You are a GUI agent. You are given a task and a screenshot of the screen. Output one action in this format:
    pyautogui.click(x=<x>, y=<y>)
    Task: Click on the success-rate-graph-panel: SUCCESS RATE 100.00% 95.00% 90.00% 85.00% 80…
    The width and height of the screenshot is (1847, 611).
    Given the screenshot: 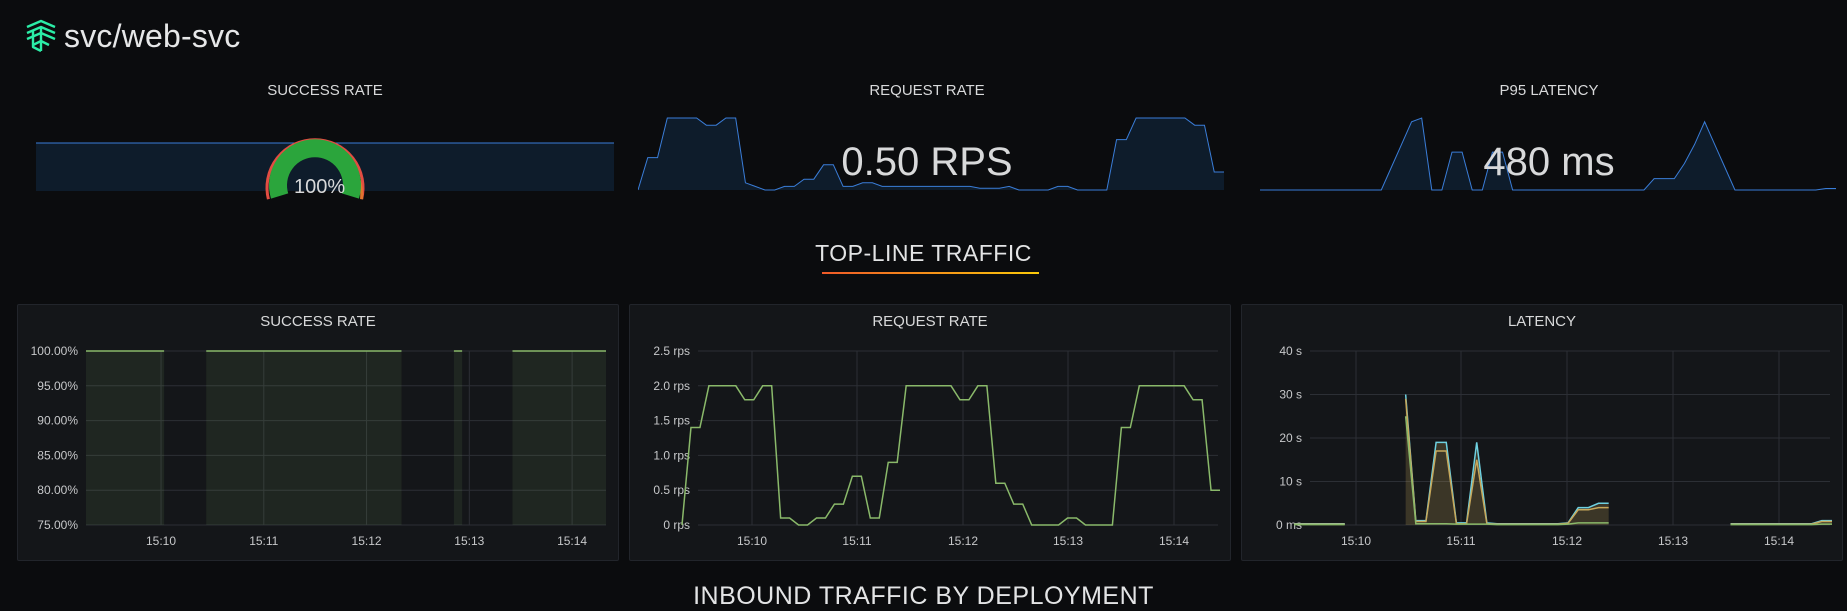 What is the action you would take?
    pyautogui.click(x=318, y=432)
    